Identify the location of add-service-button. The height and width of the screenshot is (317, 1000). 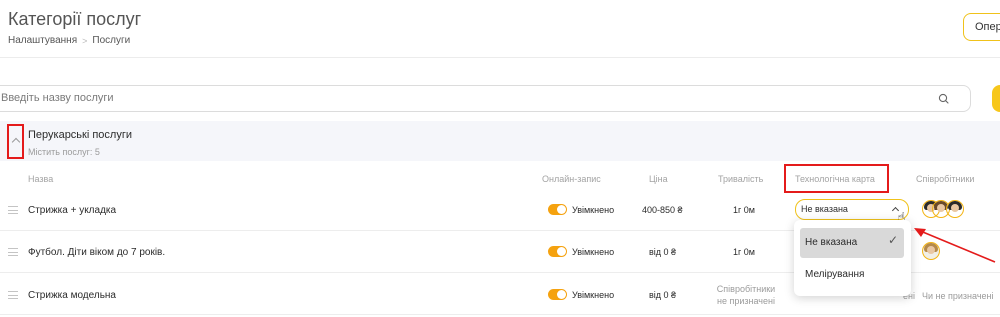
(996, 98).